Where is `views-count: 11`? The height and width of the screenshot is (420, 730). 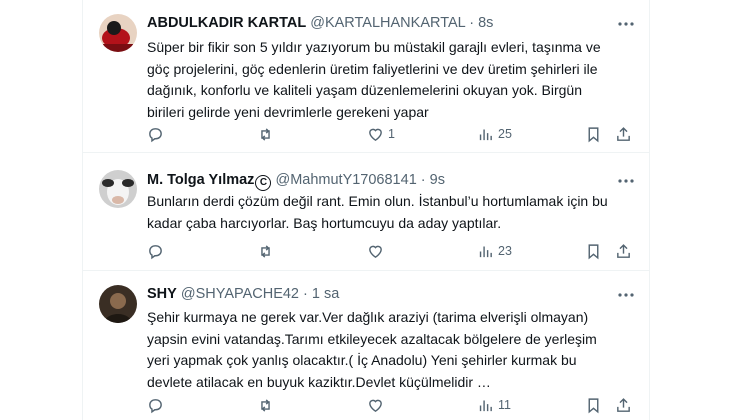
views-count: 11 is located at coordinates (504, 405).